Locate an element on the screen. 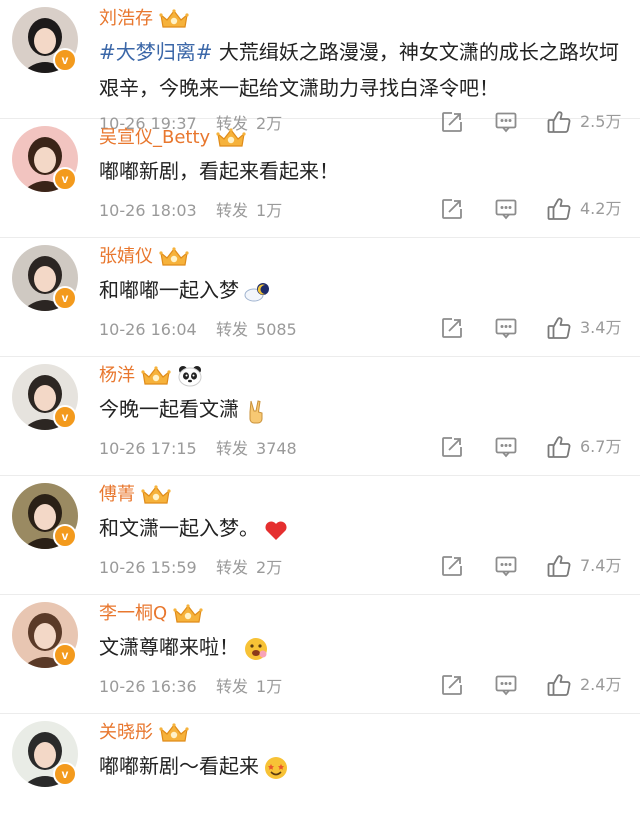  like-button: 2.4万 is located at coordinates (583, 685).